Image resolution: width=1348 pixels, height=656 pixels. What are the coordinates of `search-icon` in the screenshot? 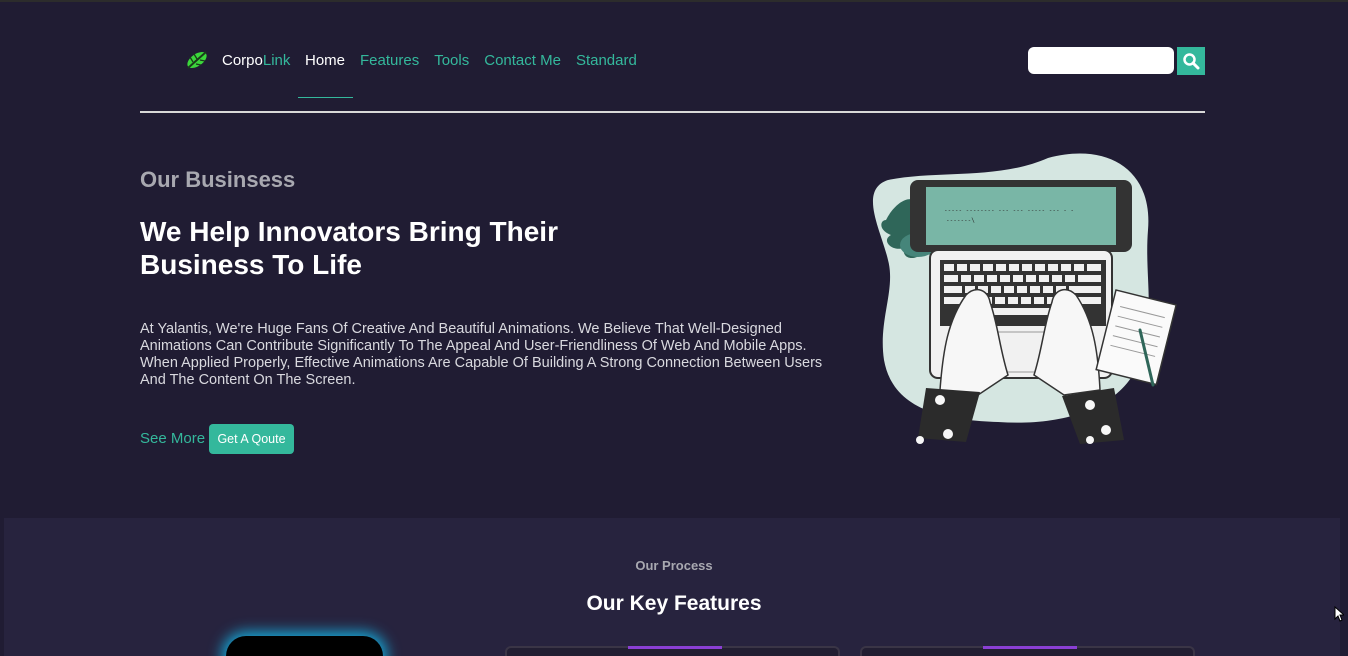 It's located at (1191, 61).